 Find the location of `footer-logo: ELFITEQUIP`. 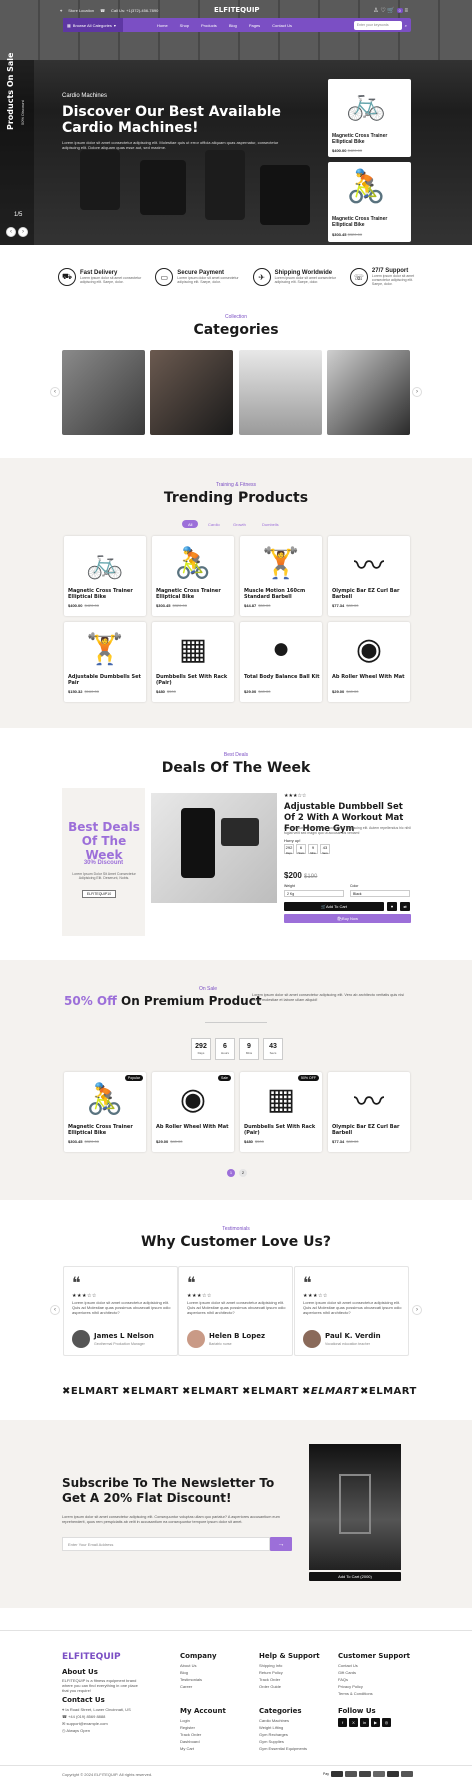

footer-logo: ELFITEQUIP is located at coordinates (91, 1657).